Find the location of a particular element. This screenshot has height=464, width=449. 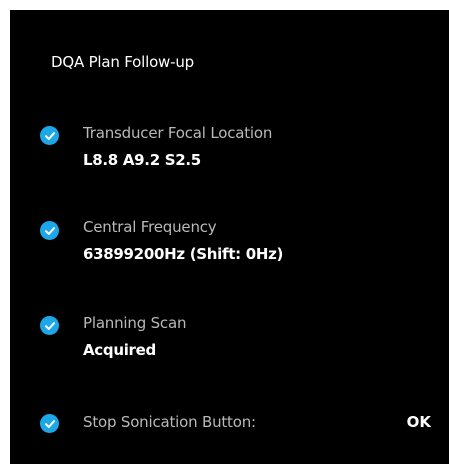

transducer-focal-location-label: Transducer Focal Location is located at coordinates (178, 133).